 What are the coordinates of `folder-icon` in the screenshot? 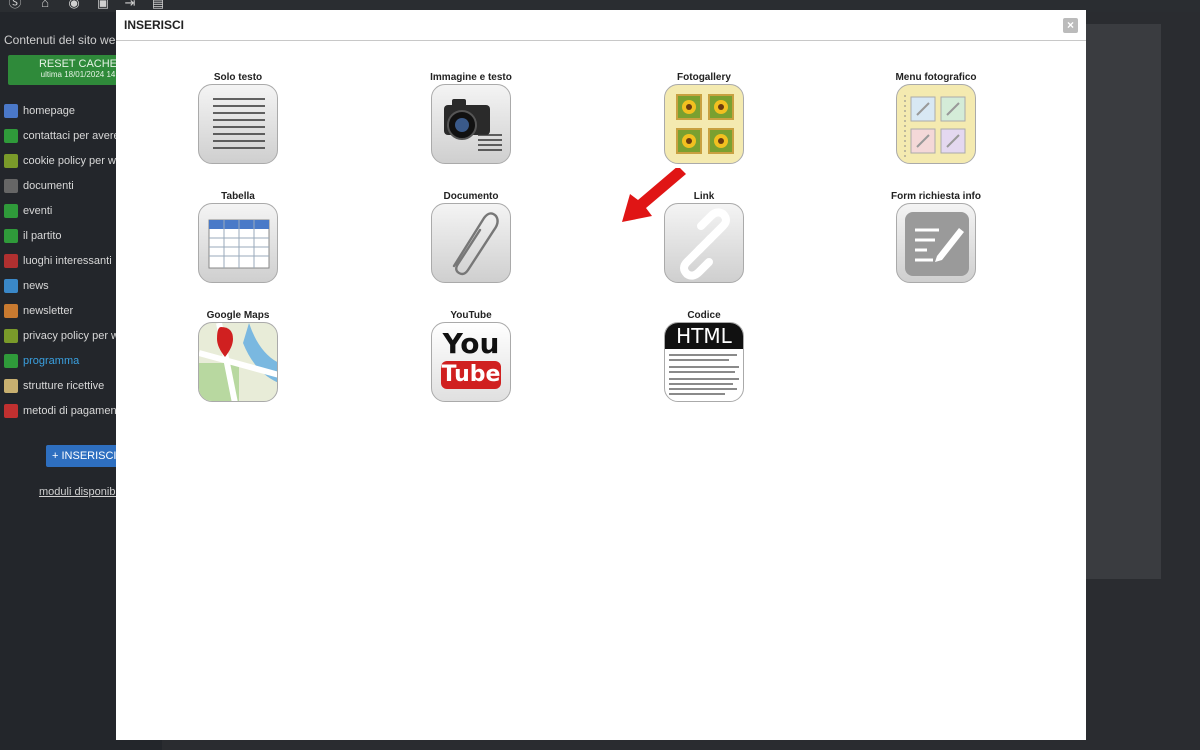 It's located at (11, 185).